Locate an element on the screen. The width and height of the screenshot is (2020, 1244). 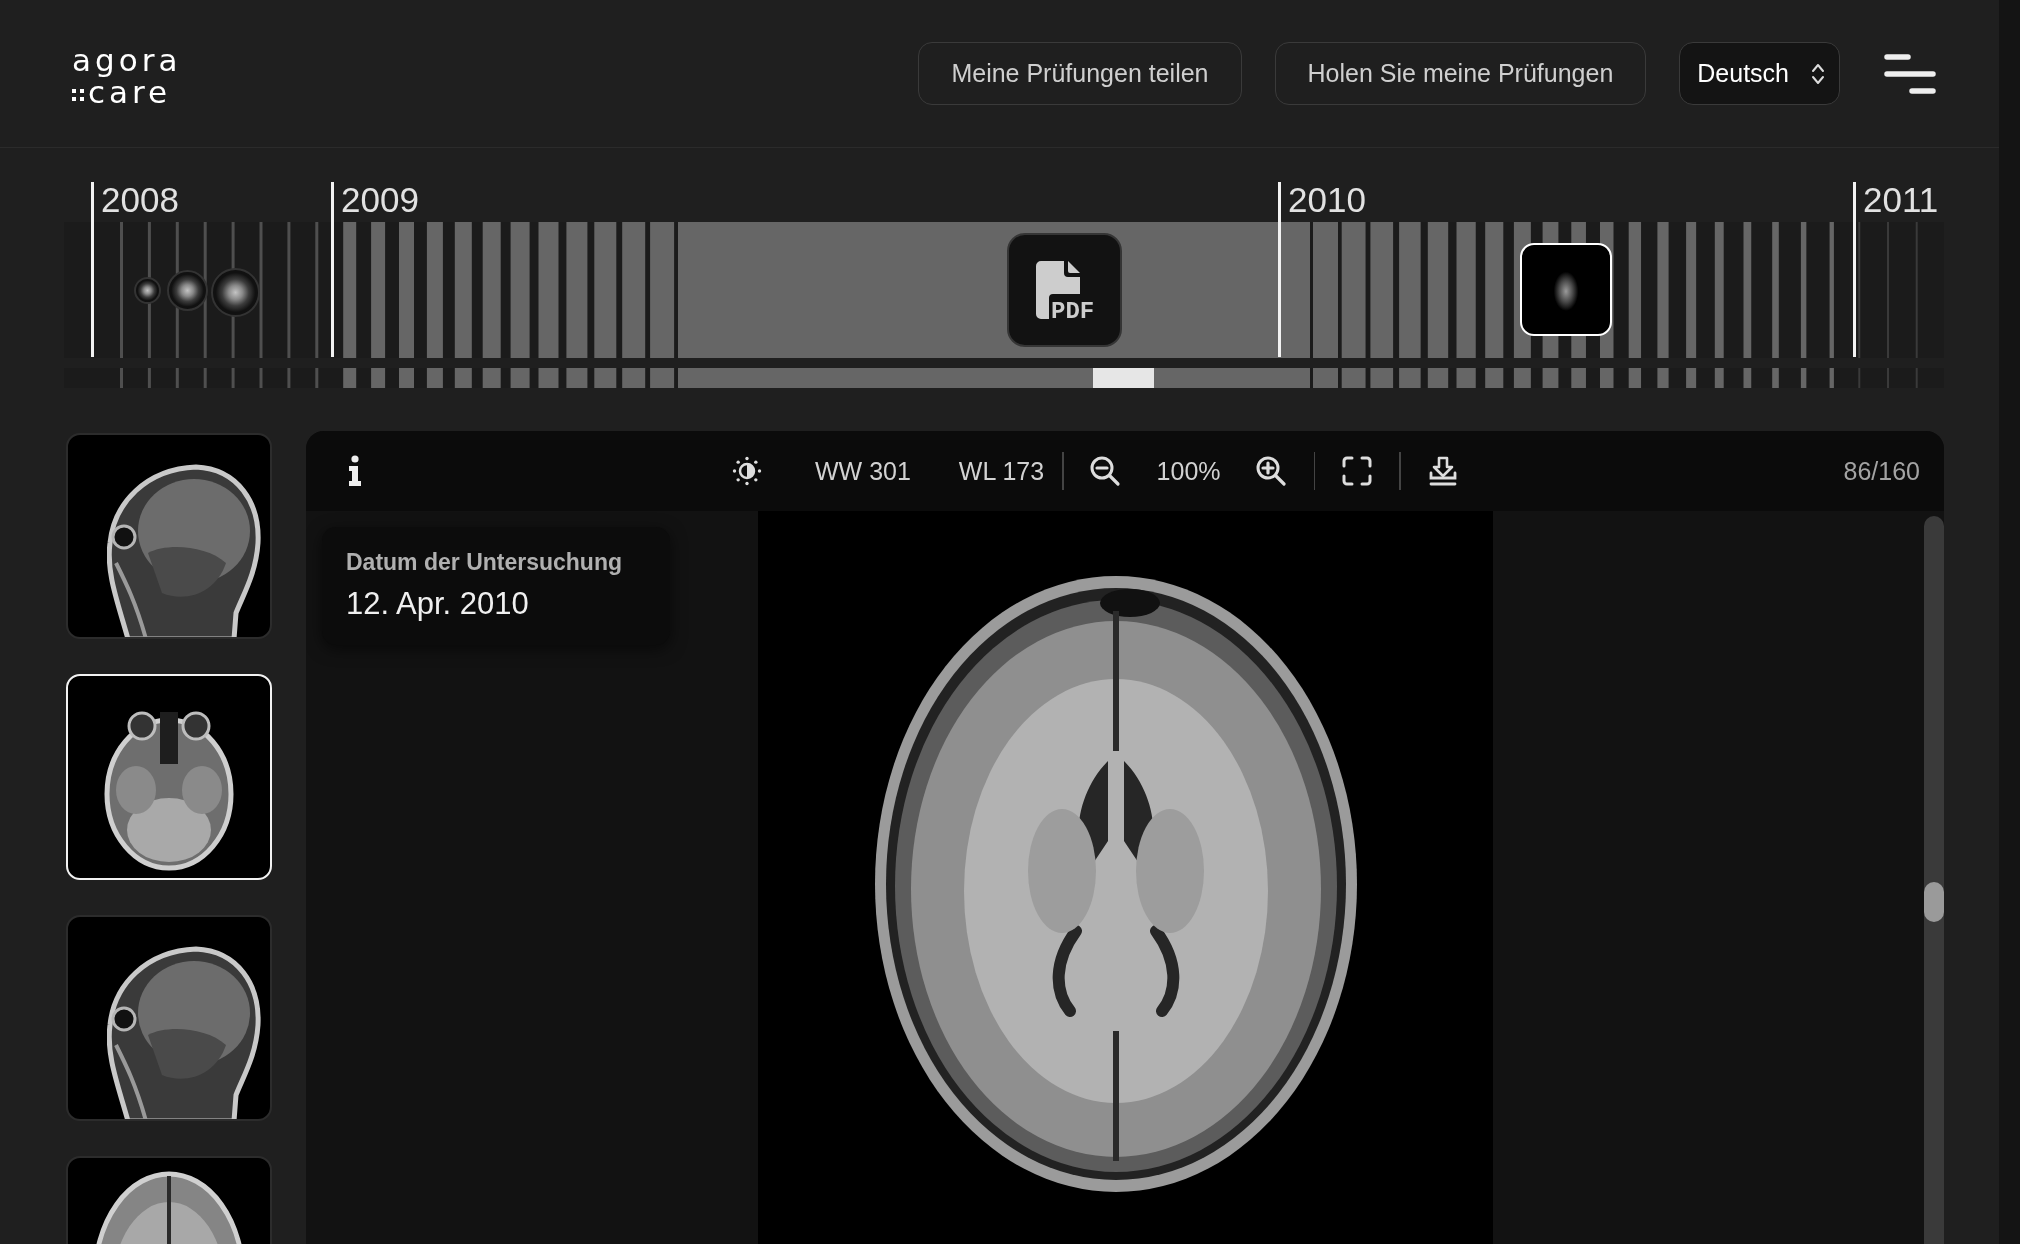
logo-bottom-text: care is located at coordinates (130, 92).